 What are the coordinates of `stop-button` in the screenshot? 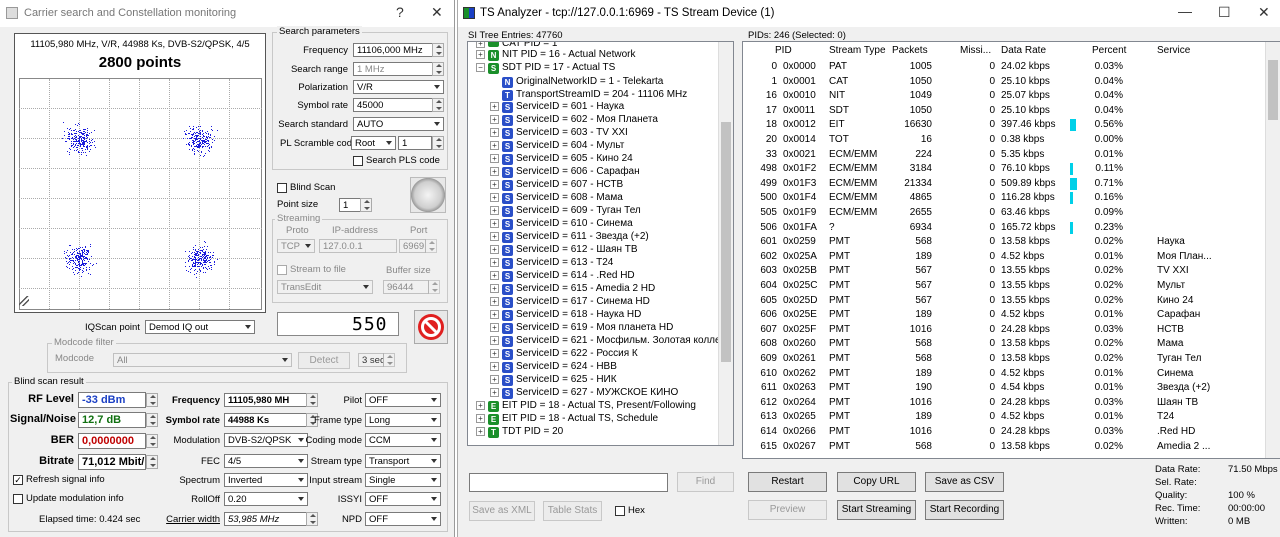 It's located at (431, 327).